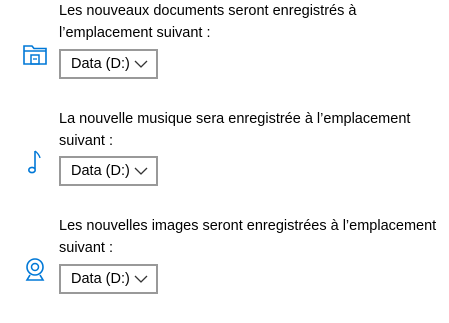  I want to click on music-location-dropdown: Data (D:), so click(108, 171).